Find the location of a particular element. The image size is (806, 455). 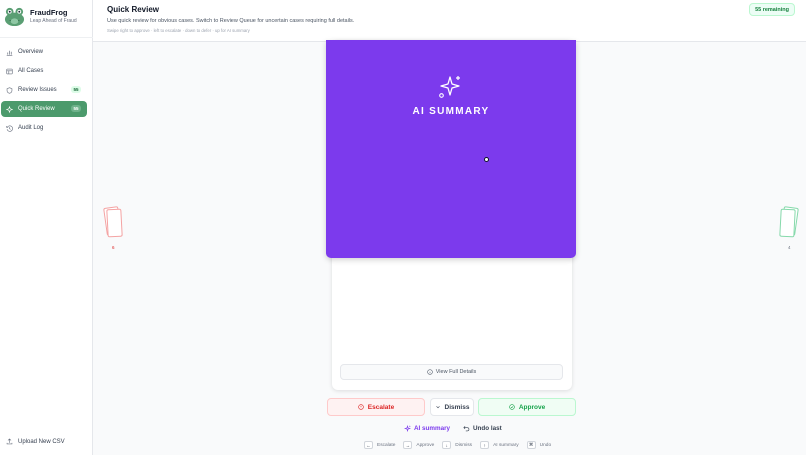

shortcut-label: Undo is located at coordinates (545, 445).